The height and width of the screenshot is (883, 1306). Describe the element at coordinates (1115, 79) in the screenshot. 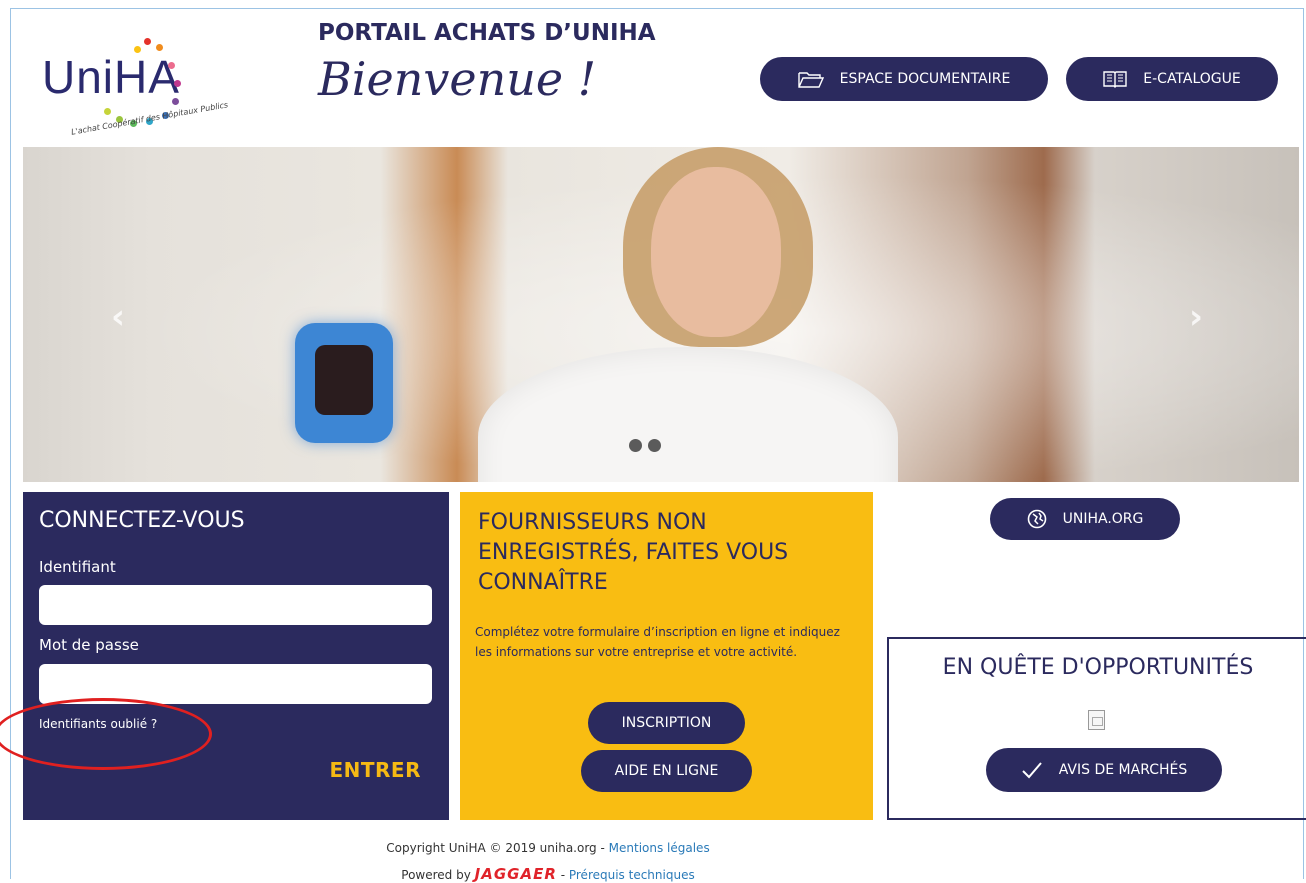

I see `book-icon` at that location.